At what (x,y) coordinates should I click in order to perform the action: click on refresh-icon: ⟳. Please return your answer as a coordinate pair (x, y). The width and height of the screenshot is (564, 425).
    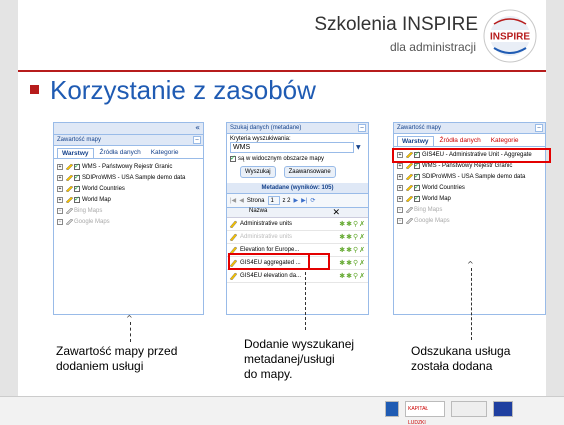
    Looking at the image, I should click on (312, 200).